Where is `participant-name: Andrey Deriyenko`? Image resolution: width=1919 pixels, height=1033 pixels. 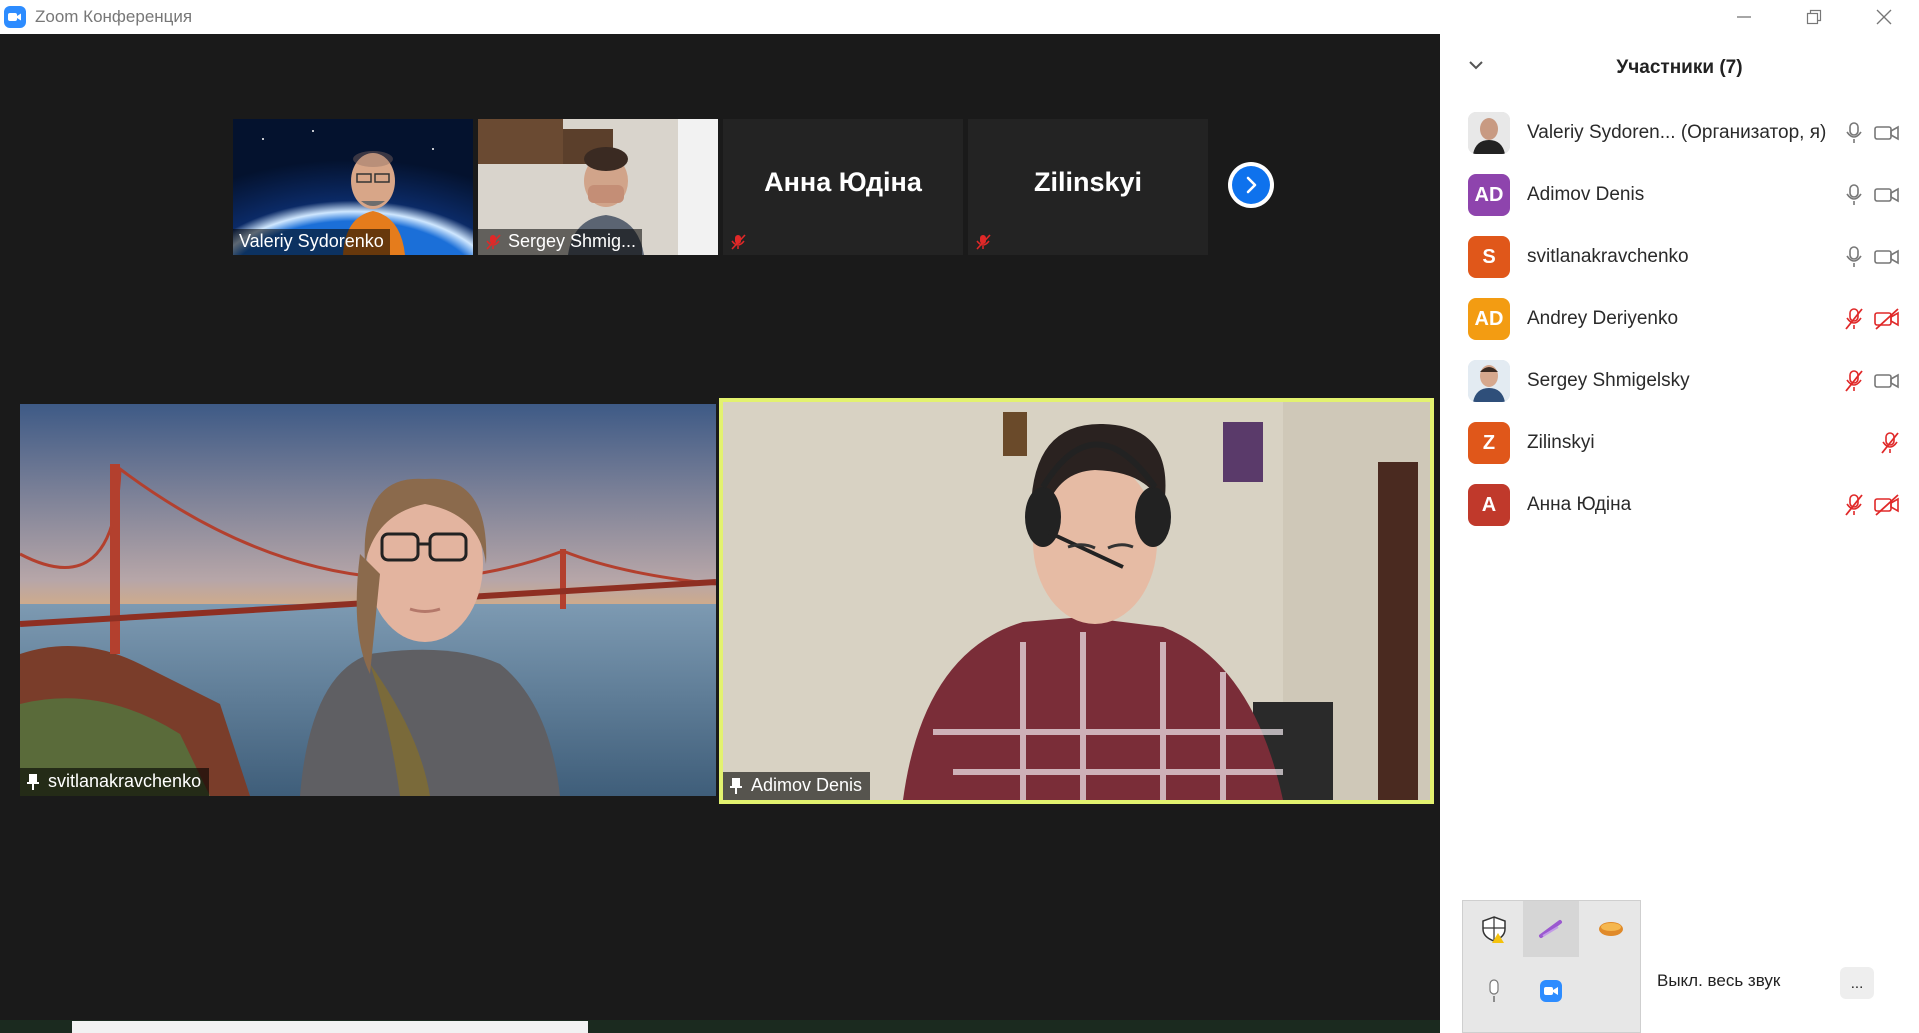 participant-name: Andrey Deriyenko is located at coordinates (1603, 318).